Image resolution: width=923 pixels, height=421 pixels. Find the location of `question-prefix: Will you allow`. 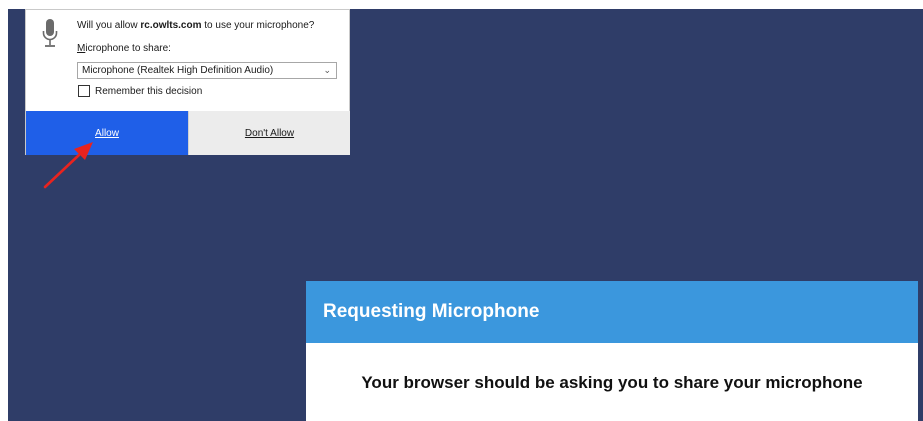

question-prefix: Will you allow is located at coordinates (109, 25).